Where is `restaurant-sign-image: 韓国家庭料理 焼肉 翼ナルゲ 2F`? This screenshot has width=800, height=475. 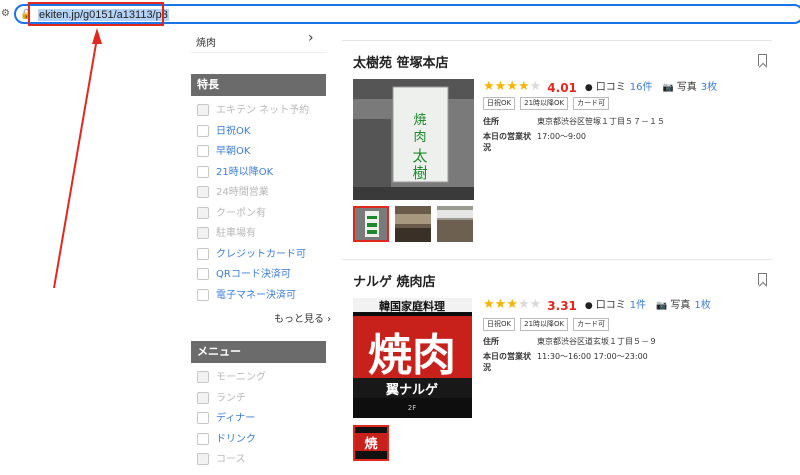 restaurant-sign-image: 韓国家庭料理 焼肉 翼ナルゲ 2F is located at coordinates (412, 358).